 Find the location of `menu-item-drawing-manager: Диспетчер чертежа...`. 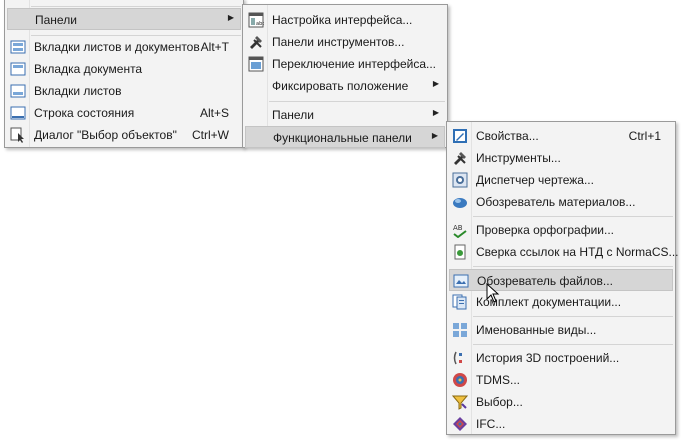

menu-item-drawing-manager: Диспетчер чертежа... is located at coordinates (561, 180).